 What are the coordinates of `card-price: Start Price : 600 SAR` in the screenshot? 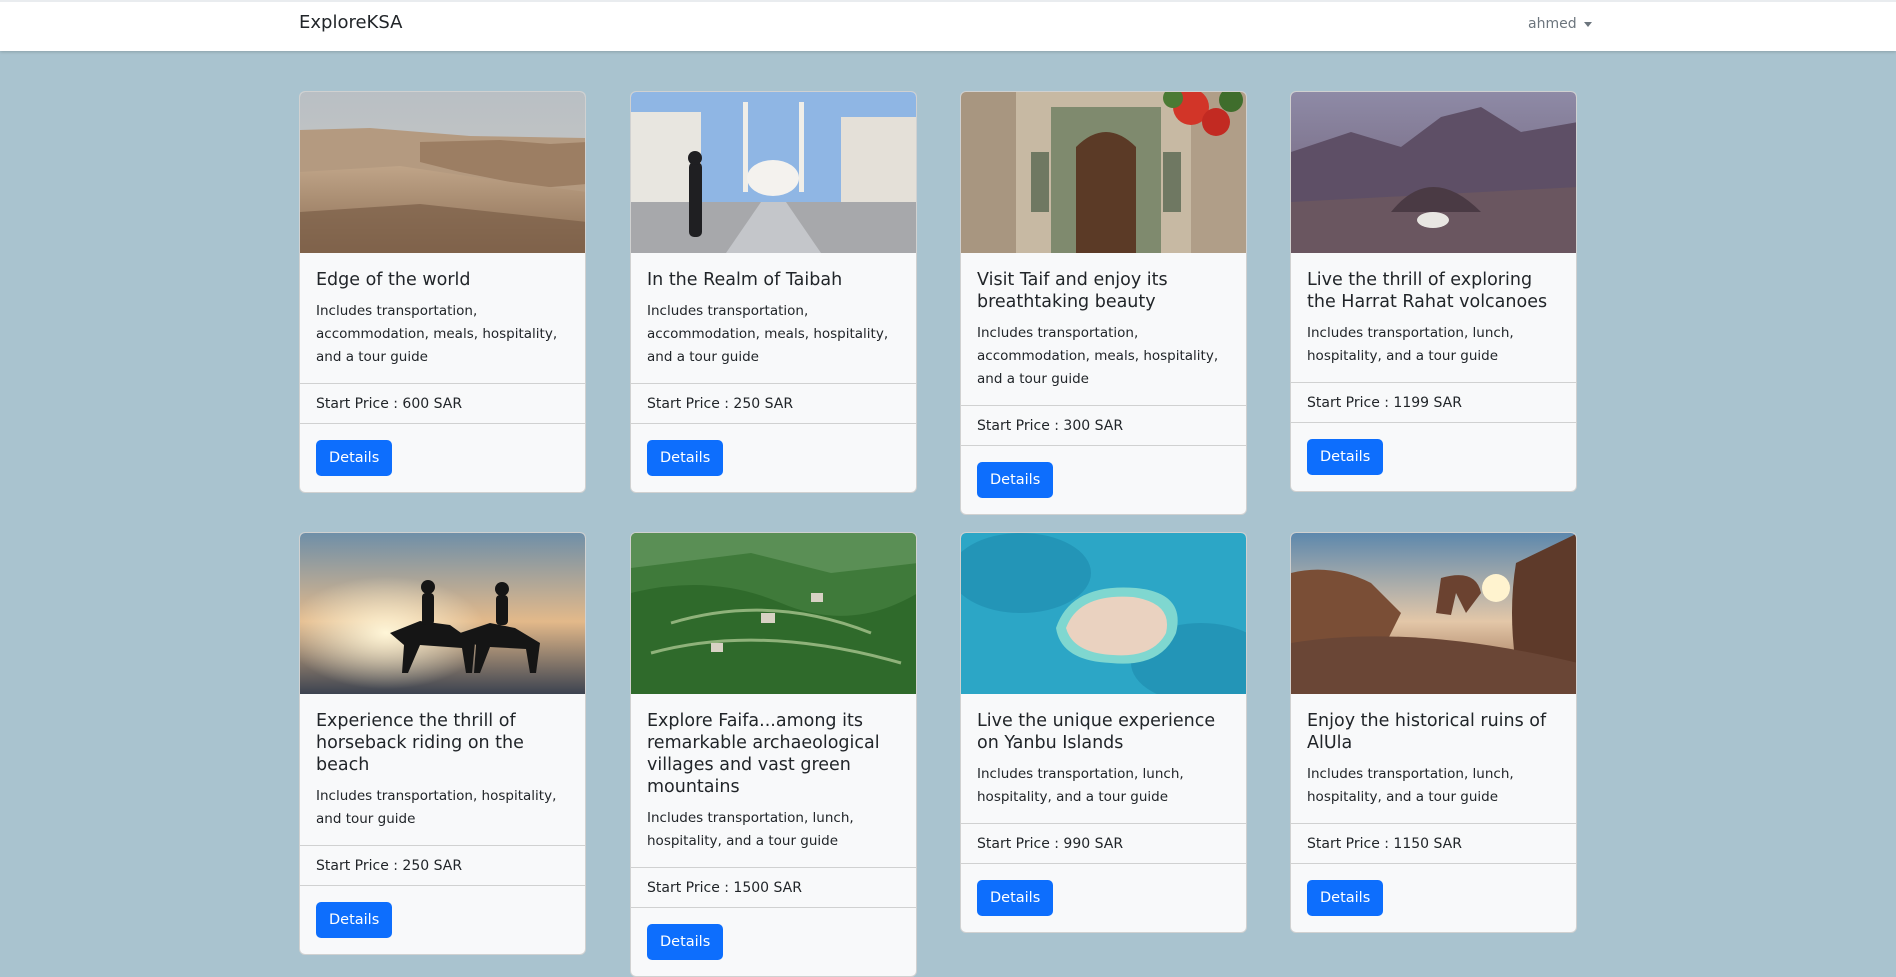 It's located at (442, 403).